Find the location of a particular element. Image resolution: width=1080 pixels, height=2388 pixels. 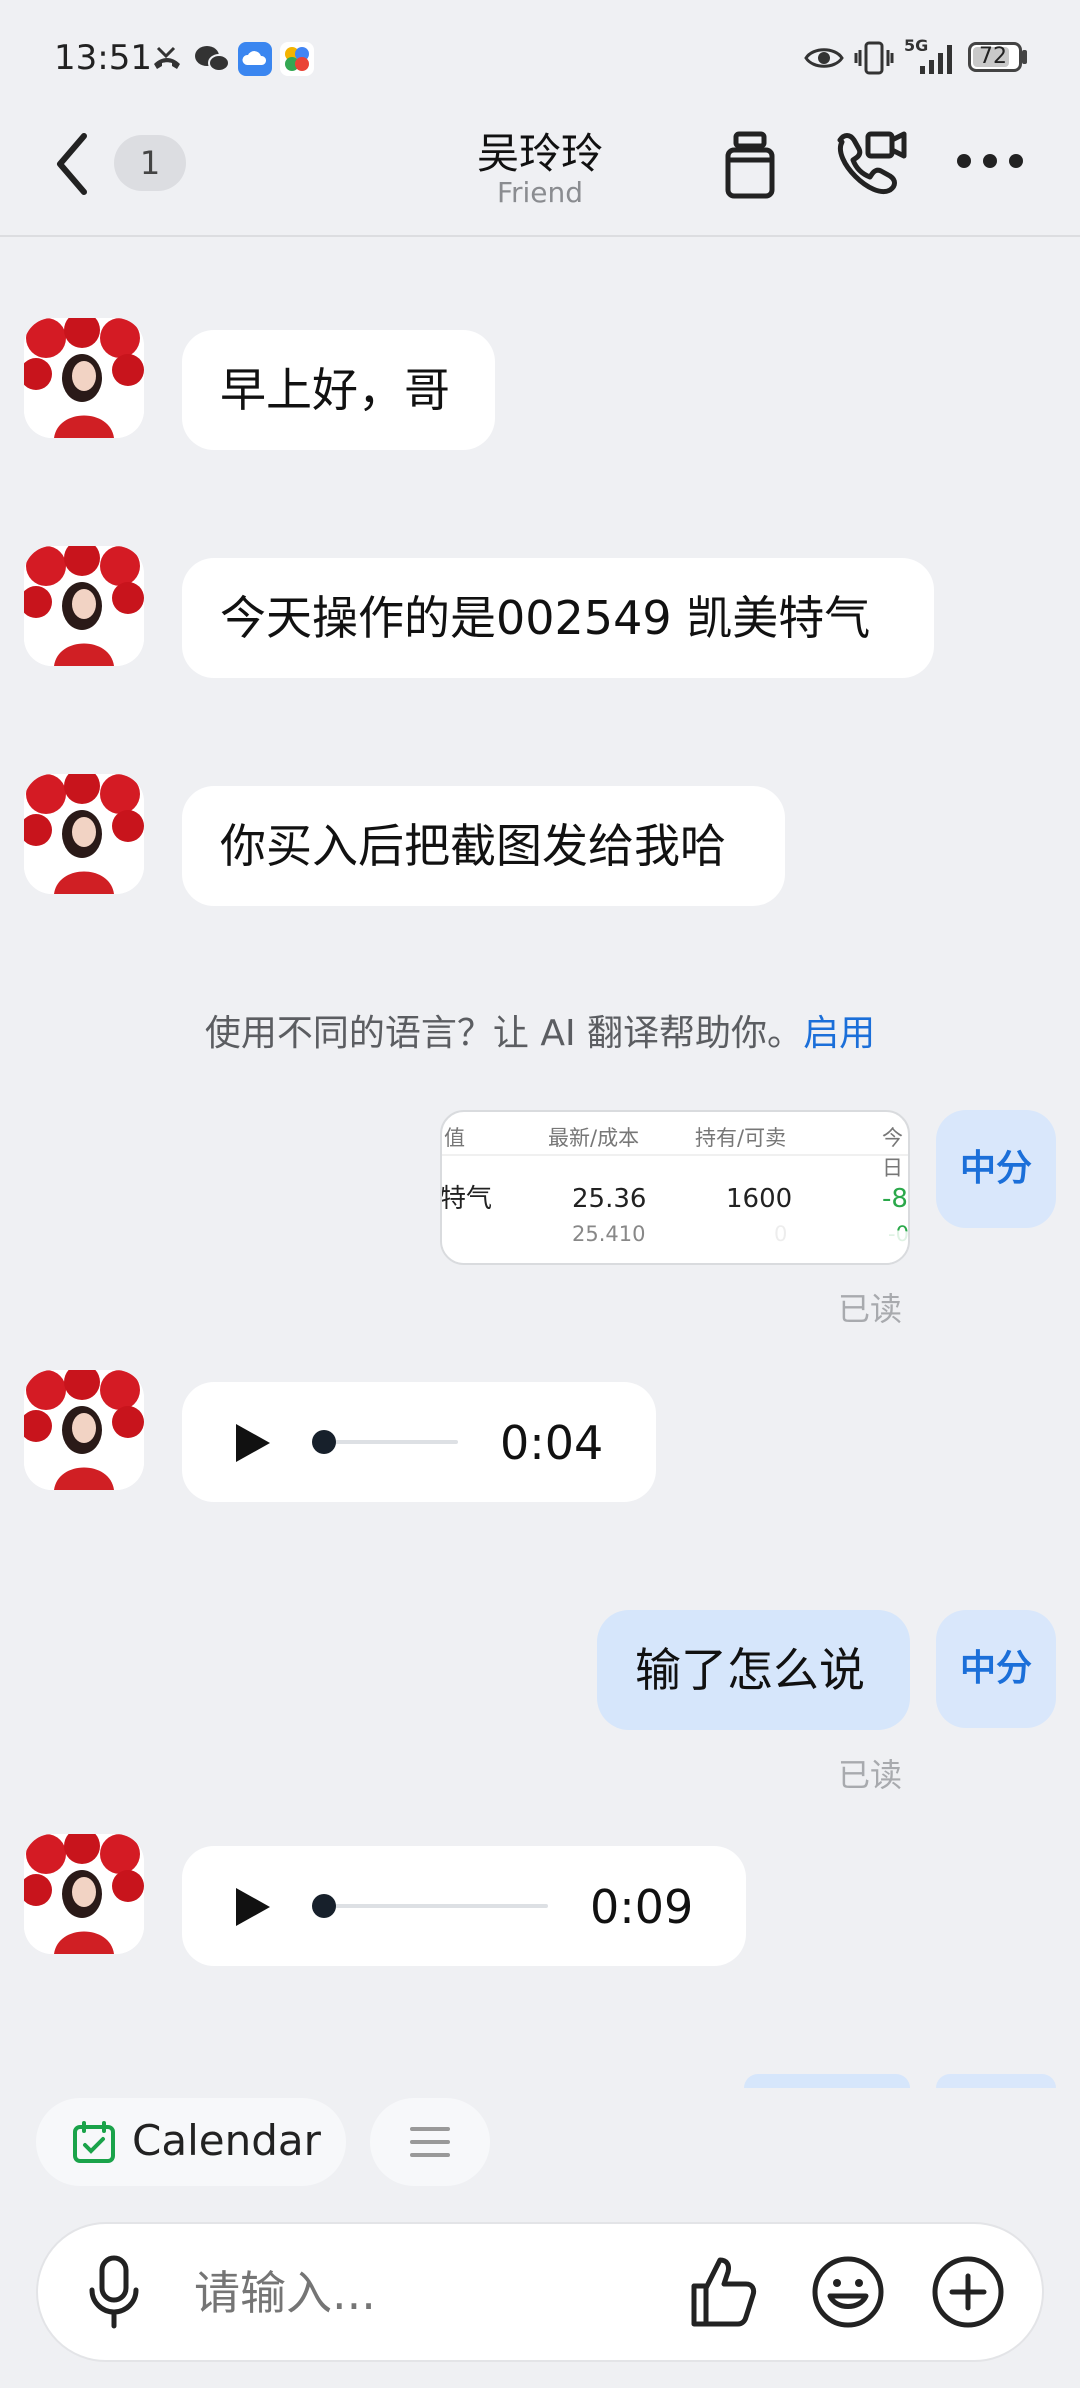

calendar-label: Calendar is located at coordinates (226, 2140).